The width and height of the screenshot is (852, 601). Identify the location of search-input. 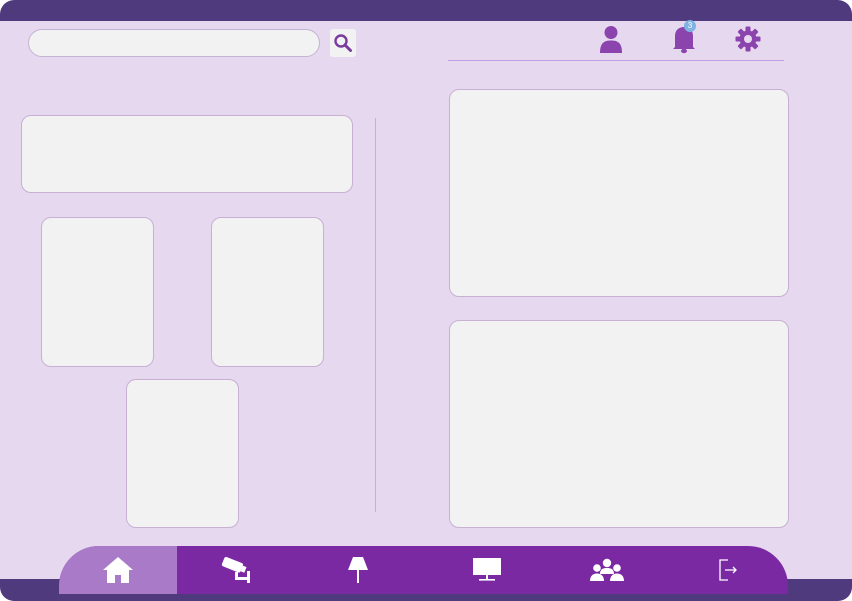
(174, 43).